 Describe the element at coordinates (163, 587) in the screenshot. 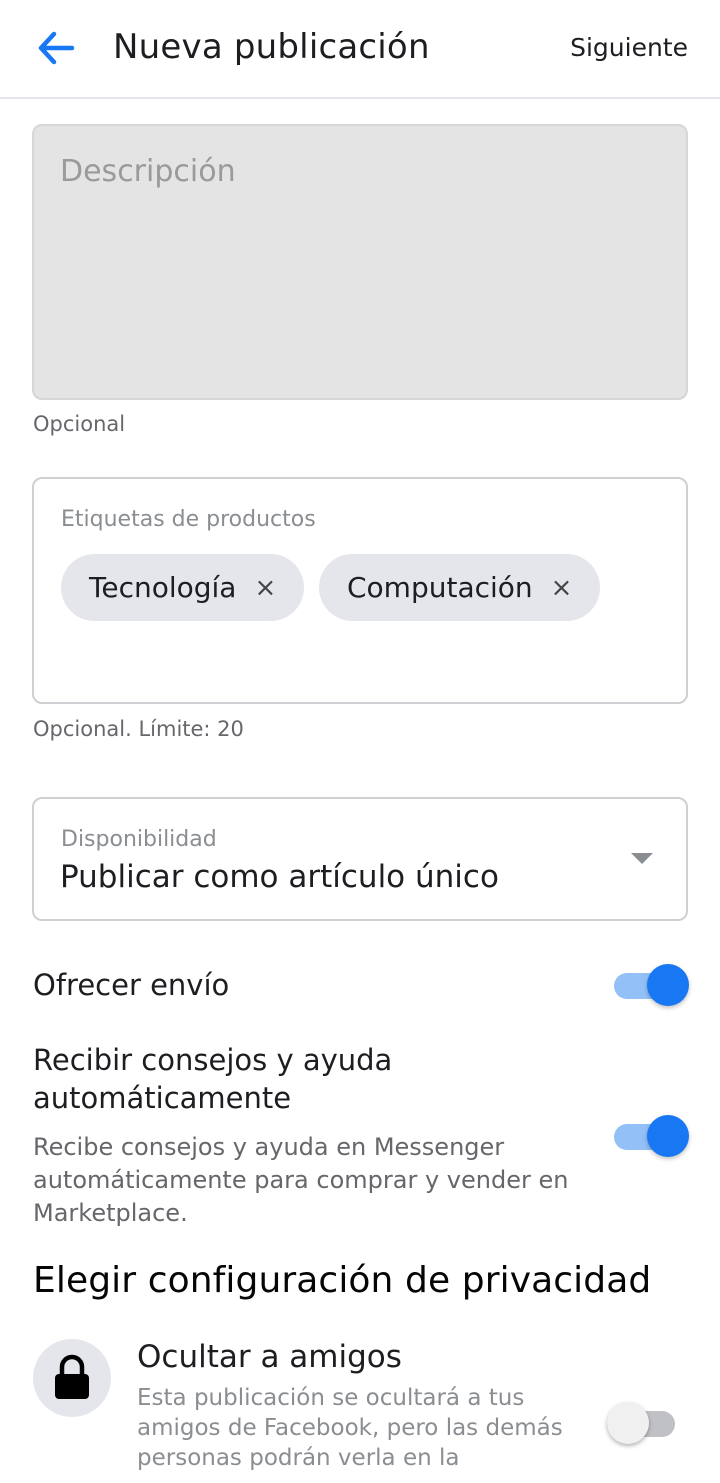

I see `tag-chip-label: Tecnología` at that location.